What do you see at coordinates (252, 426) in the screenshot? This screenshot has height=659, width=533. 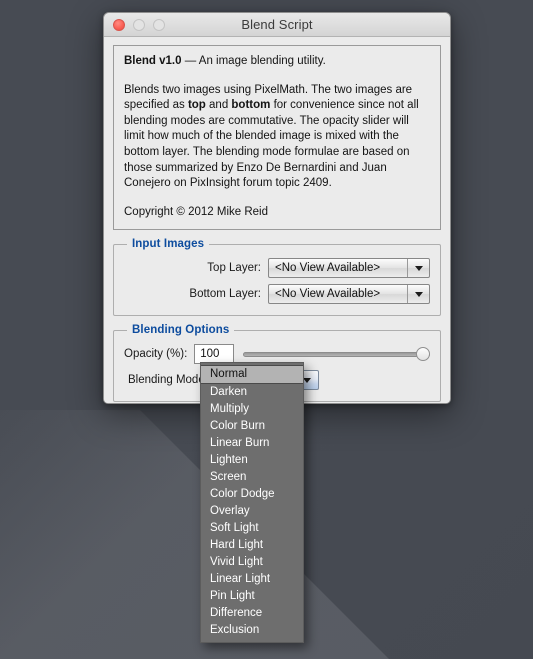 I see `dropdown-item-color-burn: Color Burn` at bounding box center [252, 426].